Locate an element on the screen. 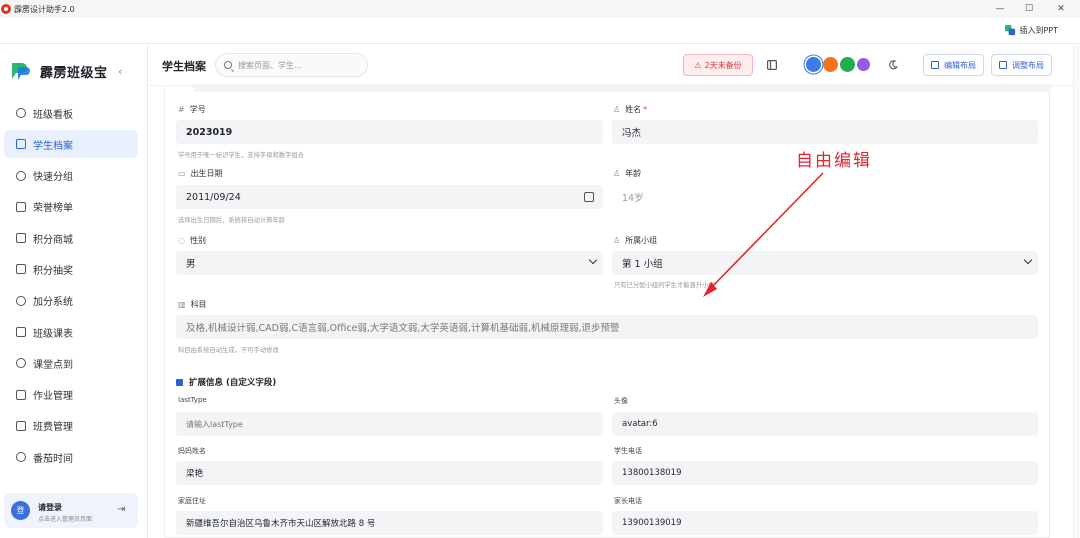 The height and width of the screenshot is (538, 1080). gender-label: ◌ 性别 is located at coordinates (192, 240).